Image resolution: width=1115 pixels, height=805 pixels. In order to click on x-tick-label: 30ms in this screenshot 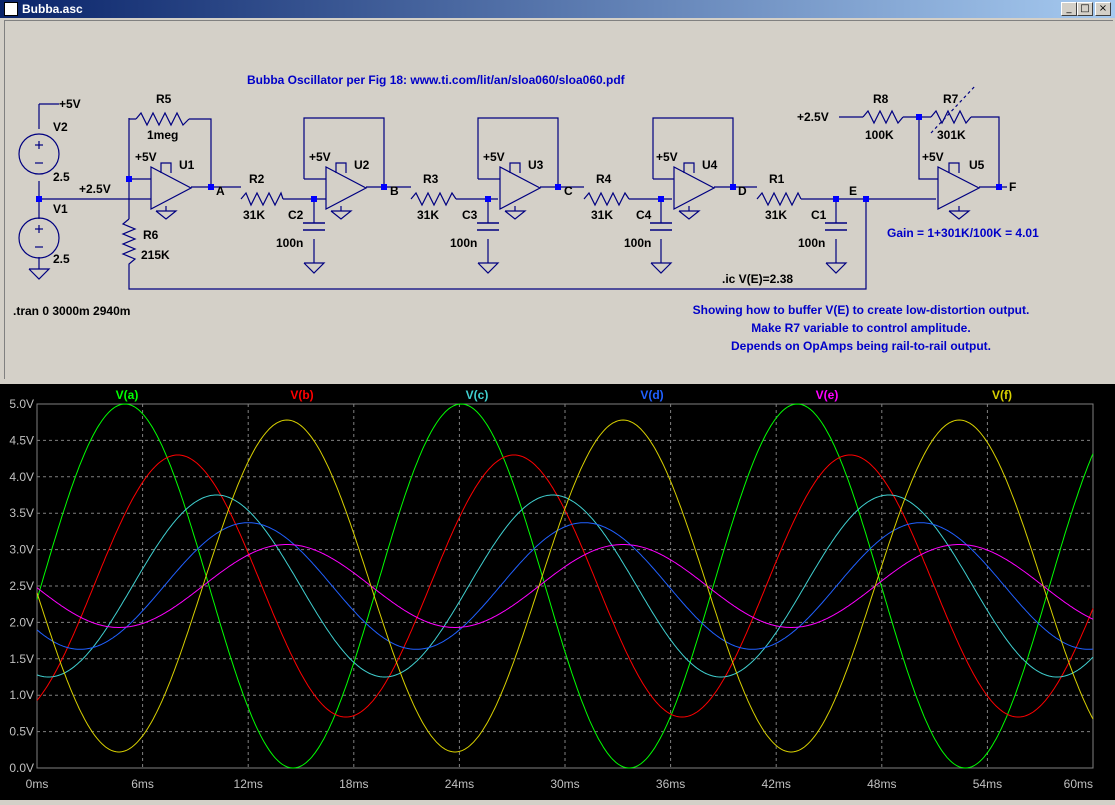, I will do `click(564, 784)`.